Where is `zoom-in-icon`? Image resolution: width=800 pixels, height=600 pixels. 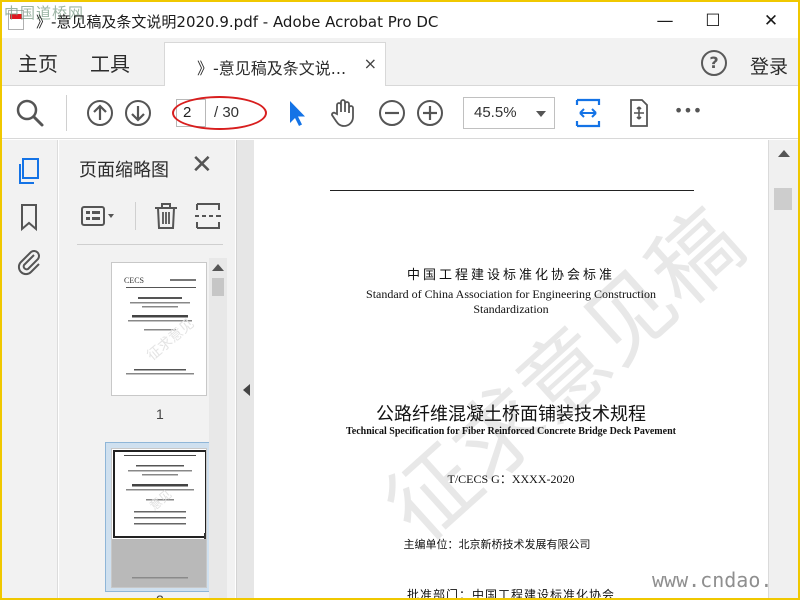
zoom-in-icon is located at coordinates (430, 113).